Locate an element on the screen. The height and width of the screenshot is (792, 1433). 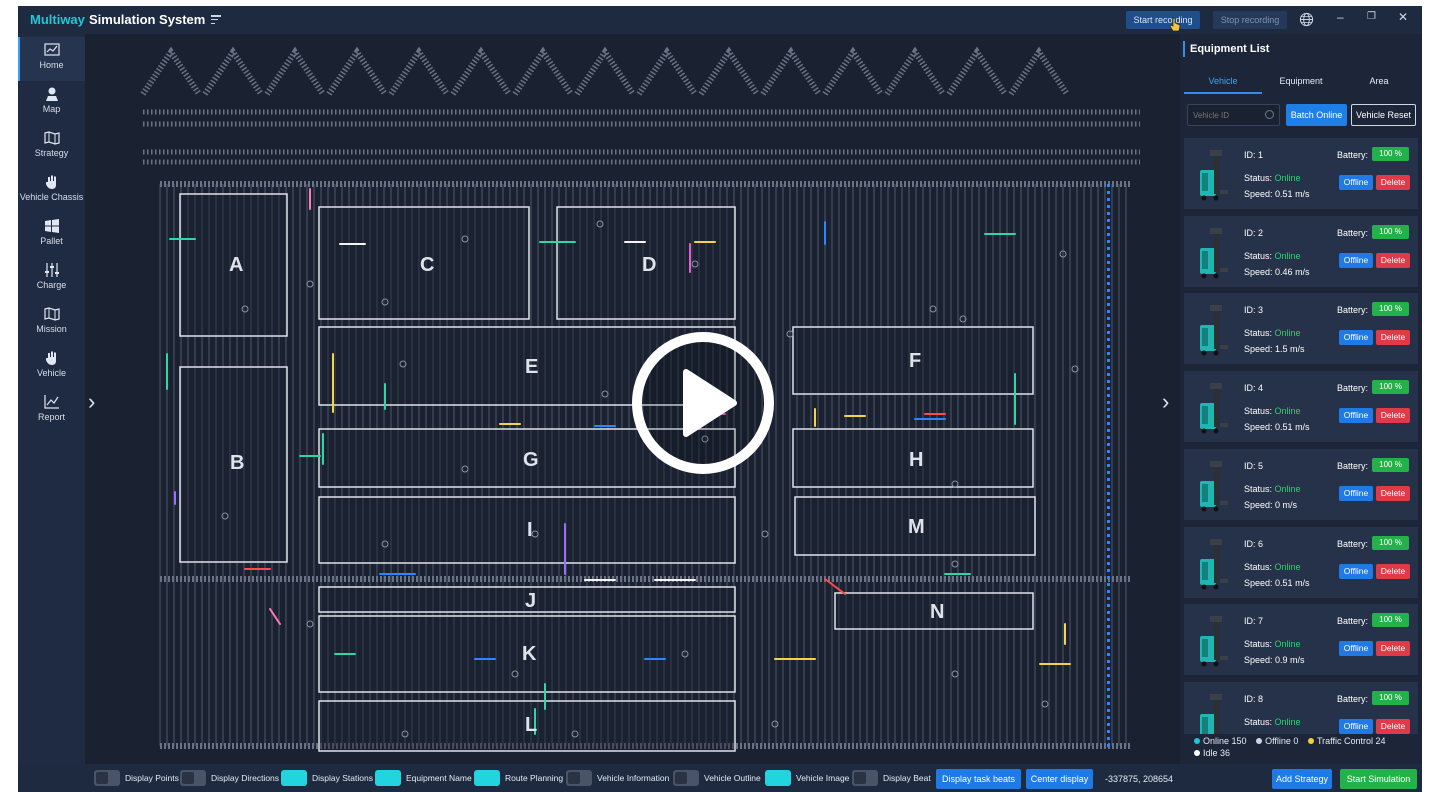
chevron-left-icon: › is located at coordinates (91, 402).